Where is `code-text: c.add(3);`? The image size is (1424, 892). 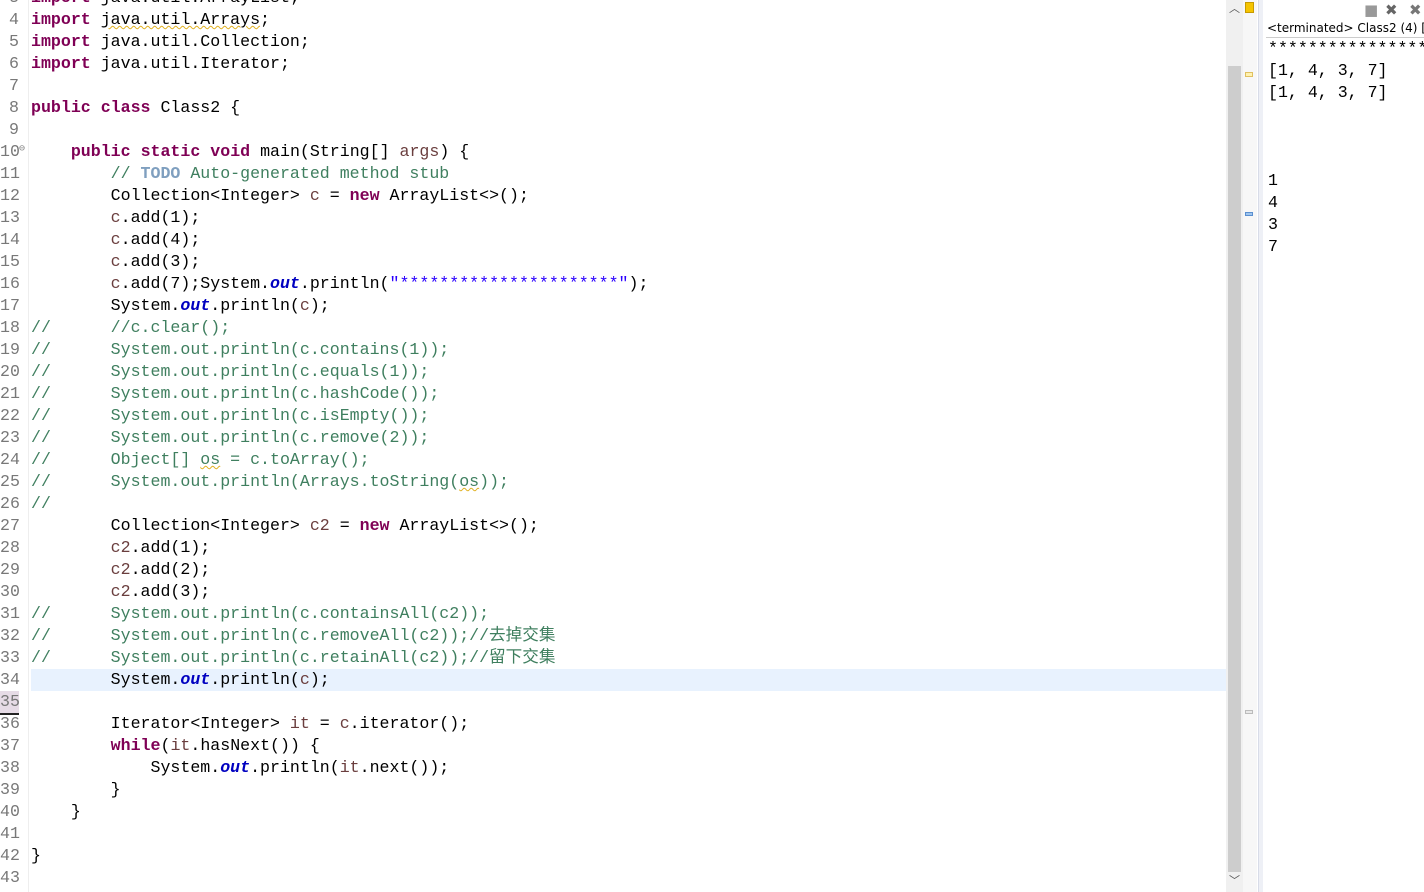 code-text: c.add(3); is located at coordinates (628, 262).